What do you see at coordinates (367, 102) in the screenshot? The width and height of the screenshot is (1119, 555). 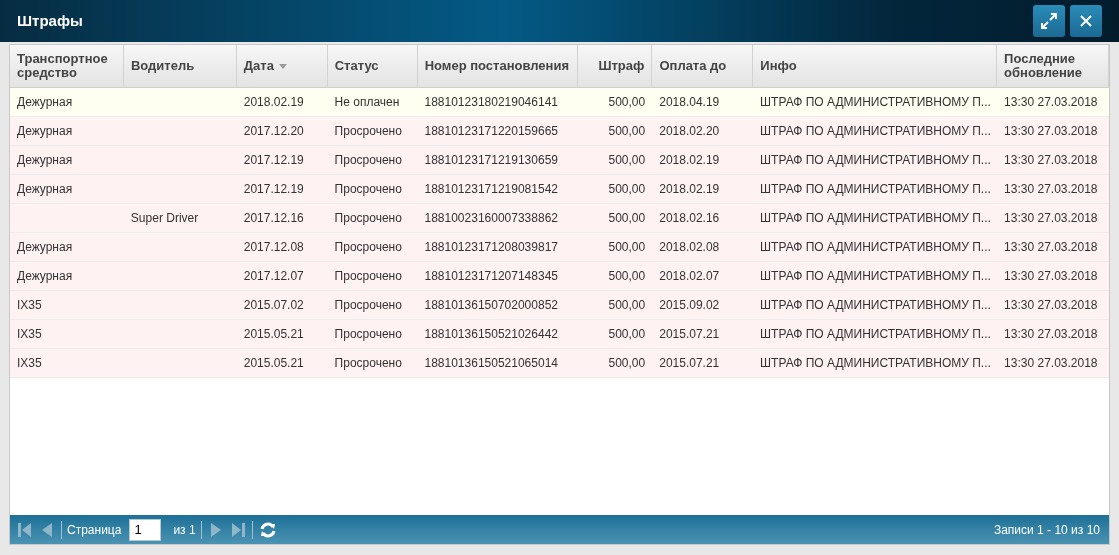 I see `table-cell-text: Не оплачен` at bounding box center [367, 102].